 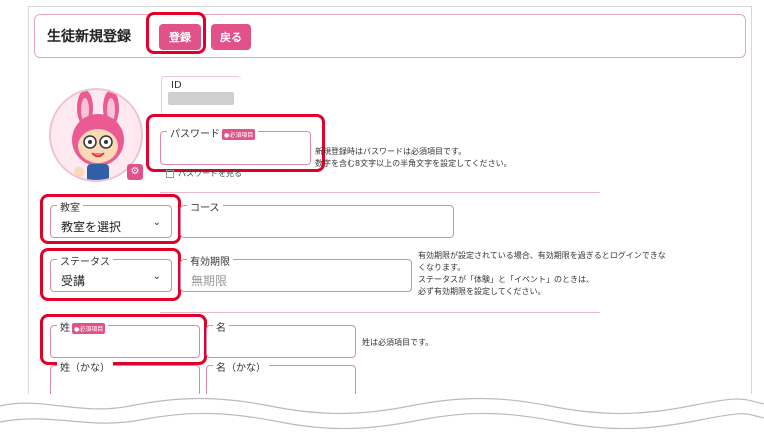 What do you see at coordinates (281, 338) in the screenshot?
I see `first-name-input: 名` at bounding box center [281, 338].